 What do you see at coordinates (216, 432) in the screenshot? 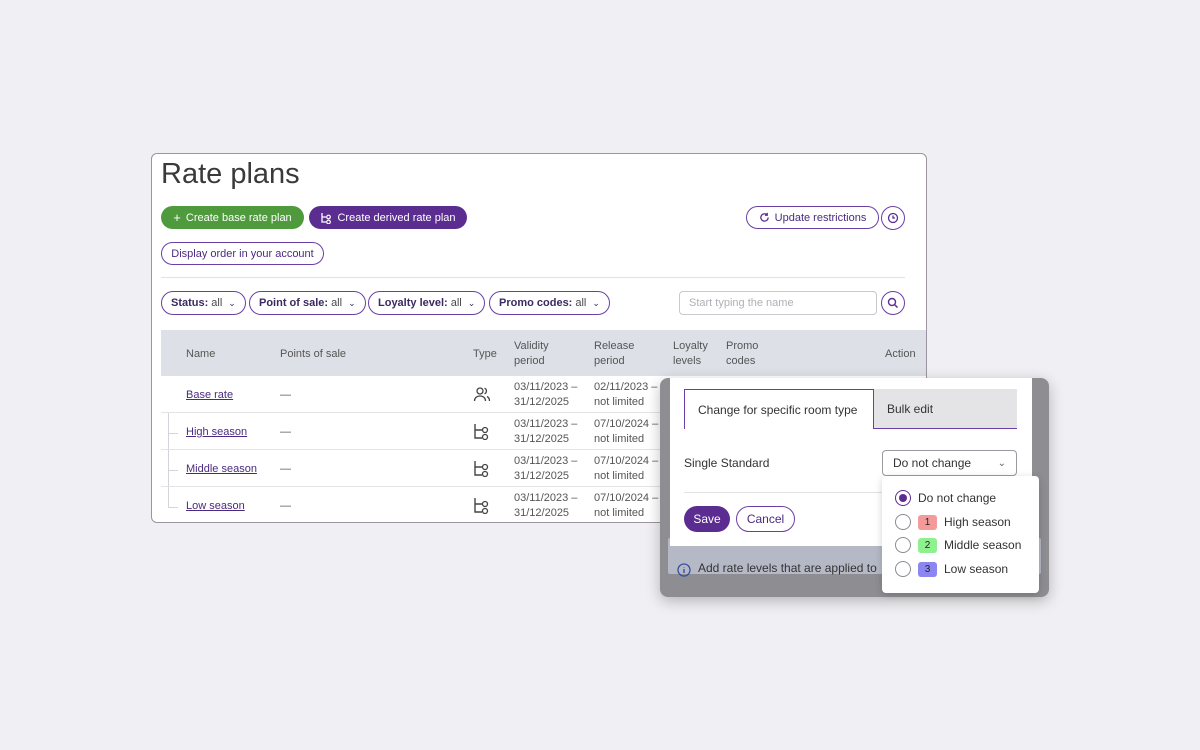
I see `rate-plan-link: High season` at bounding box center [216, 432].